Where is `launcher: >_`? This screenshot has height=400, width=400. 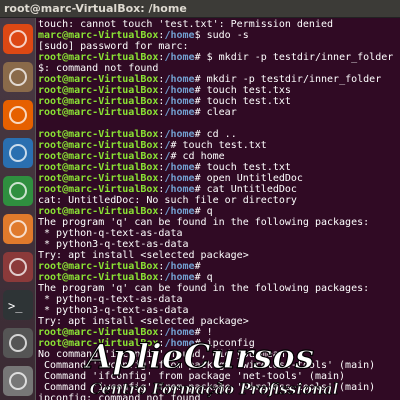 launcher: >_ is located at coordinates (18, 209).